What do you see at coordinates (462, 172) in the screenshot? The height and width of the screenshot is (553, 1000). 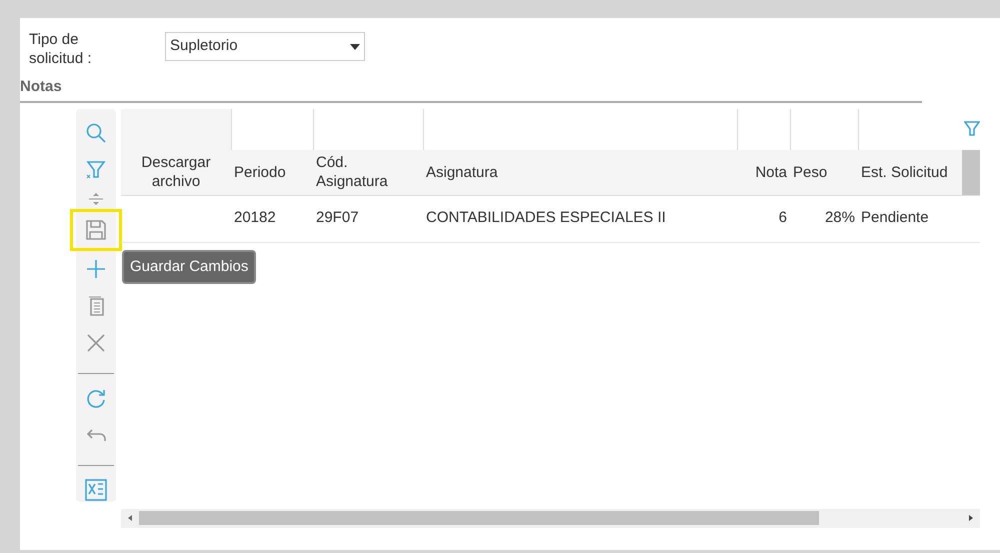 I see `column-header: Asignatura` at bounding box center [462, 172].